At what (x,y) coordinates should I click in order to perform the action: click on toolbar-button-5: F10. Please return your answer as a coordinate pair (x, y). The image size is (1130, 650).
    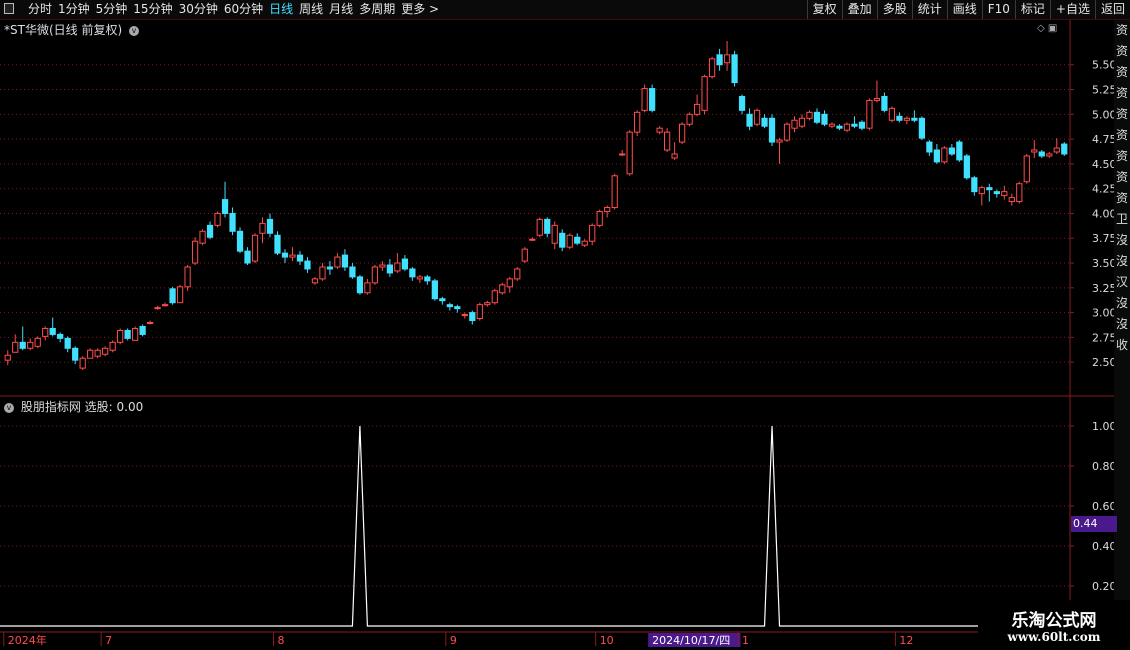
    Looking at the image, I should click on (998, 9).